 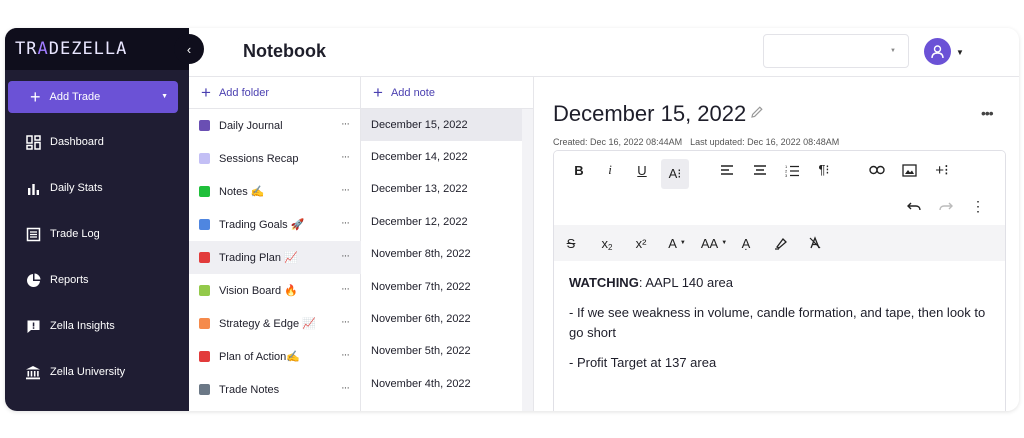 I want to click on editor-toolbar: B i U A⁝ 123 ¶⁝ +⁝ ⋮, so click(x=779, y=188).